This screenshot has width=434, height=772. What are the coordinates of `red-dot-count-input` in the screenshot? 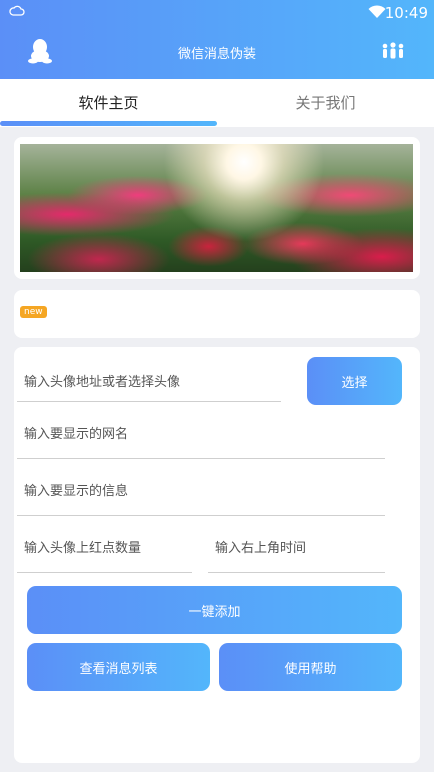 It's located at (104, 548).